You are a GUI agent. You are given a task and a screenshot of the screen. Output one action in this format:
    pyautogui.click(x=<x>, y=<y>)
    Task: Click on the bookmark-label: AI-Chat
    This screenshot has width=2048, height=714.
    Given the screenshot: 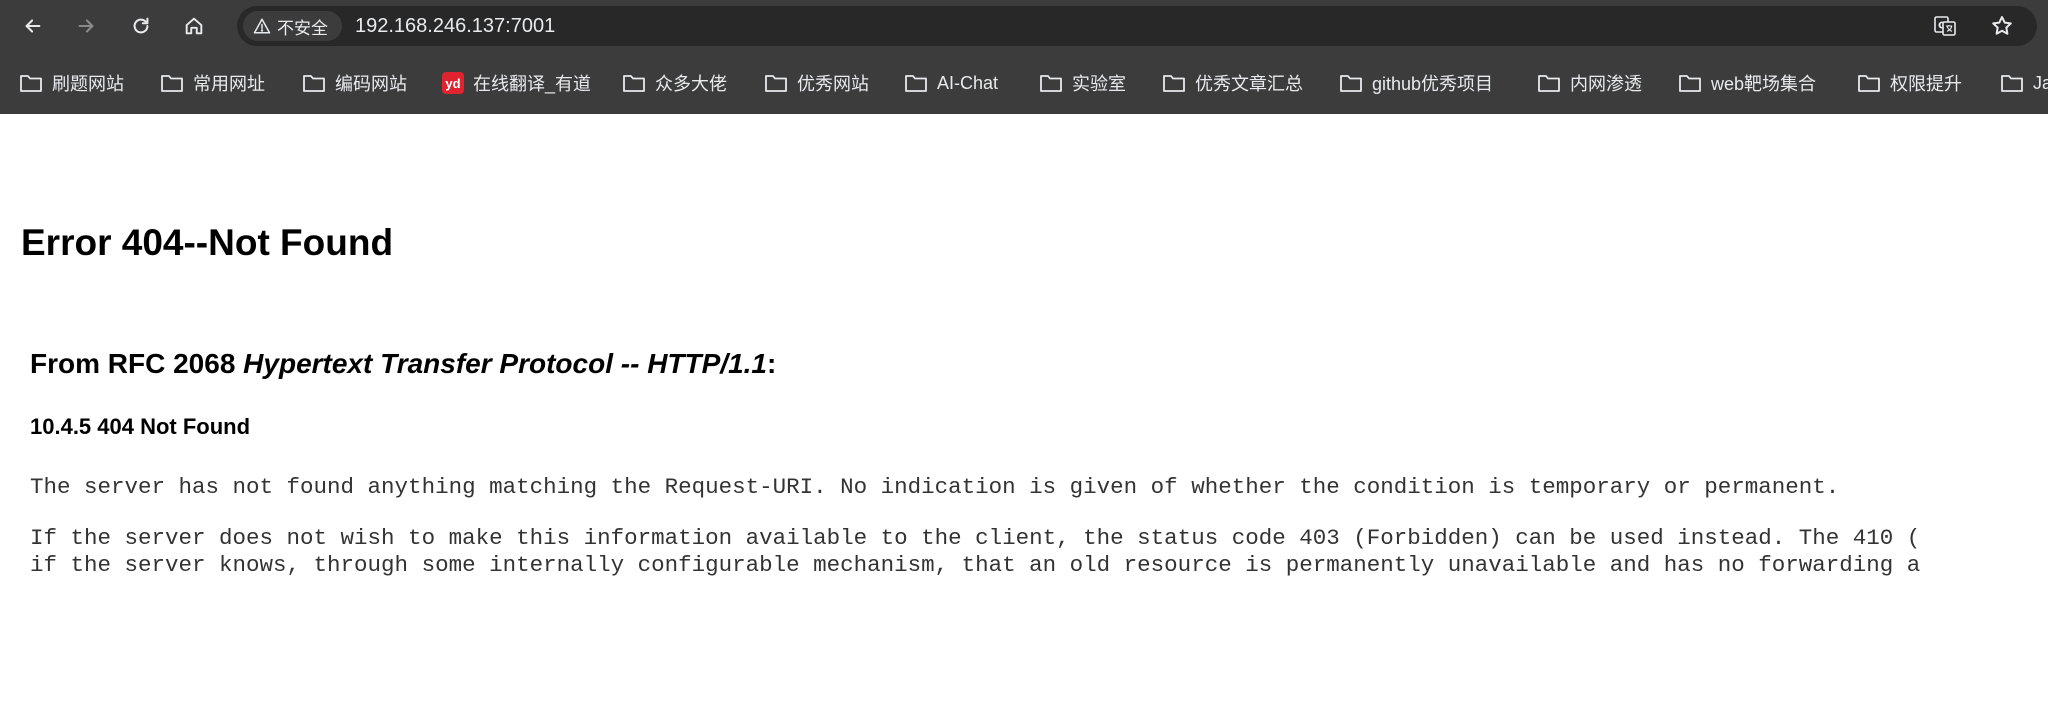 What is the action you would take?
    pyautogui.click(x=968, y=82)
    